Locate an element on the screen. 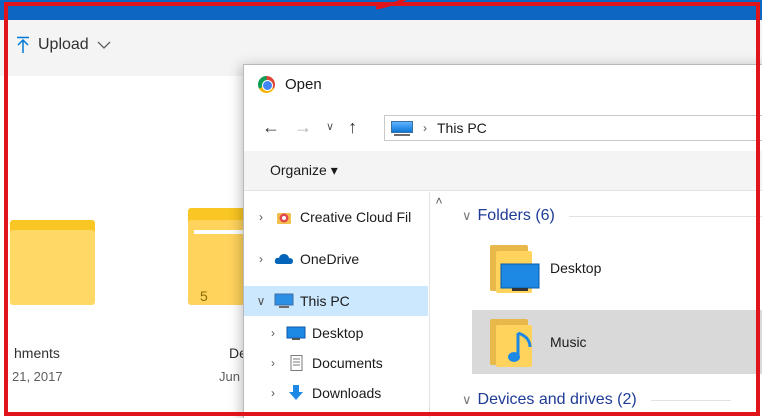 This screenshot has width=762, height=418. tree-item-label: Desktop is located at coordinates (338, 333).